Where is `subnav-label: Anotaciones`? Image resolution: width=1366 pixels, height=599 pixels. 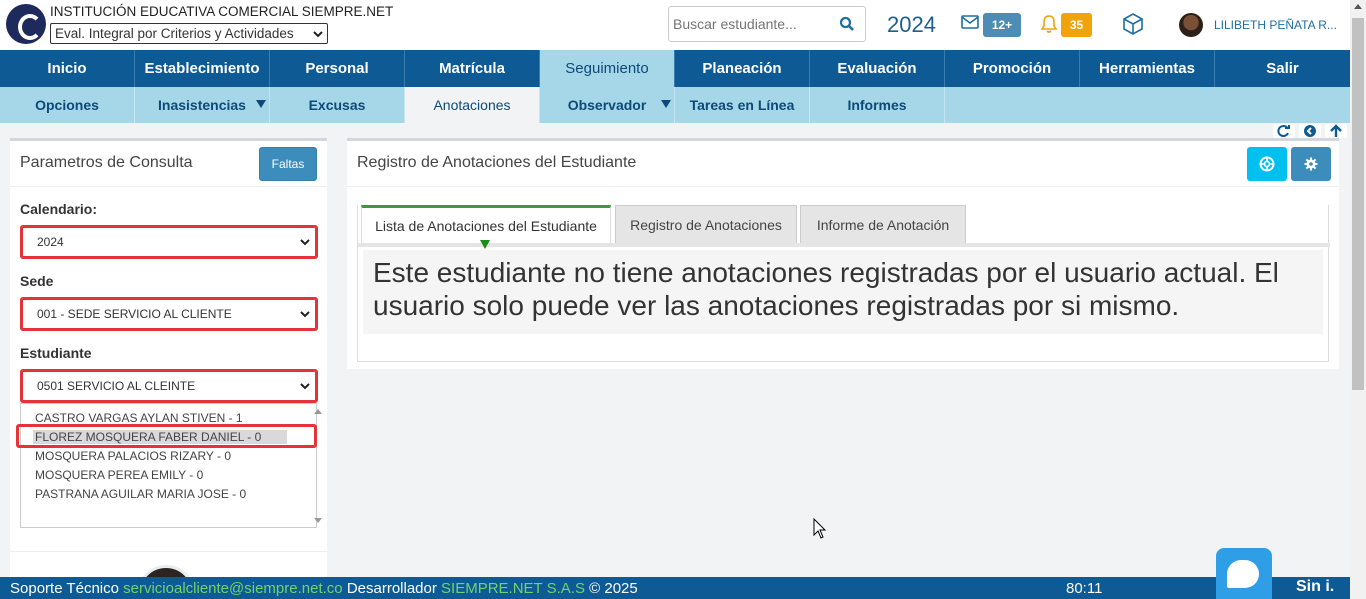
subnav-label: Anotaciones is located at coordinates (472, 105).